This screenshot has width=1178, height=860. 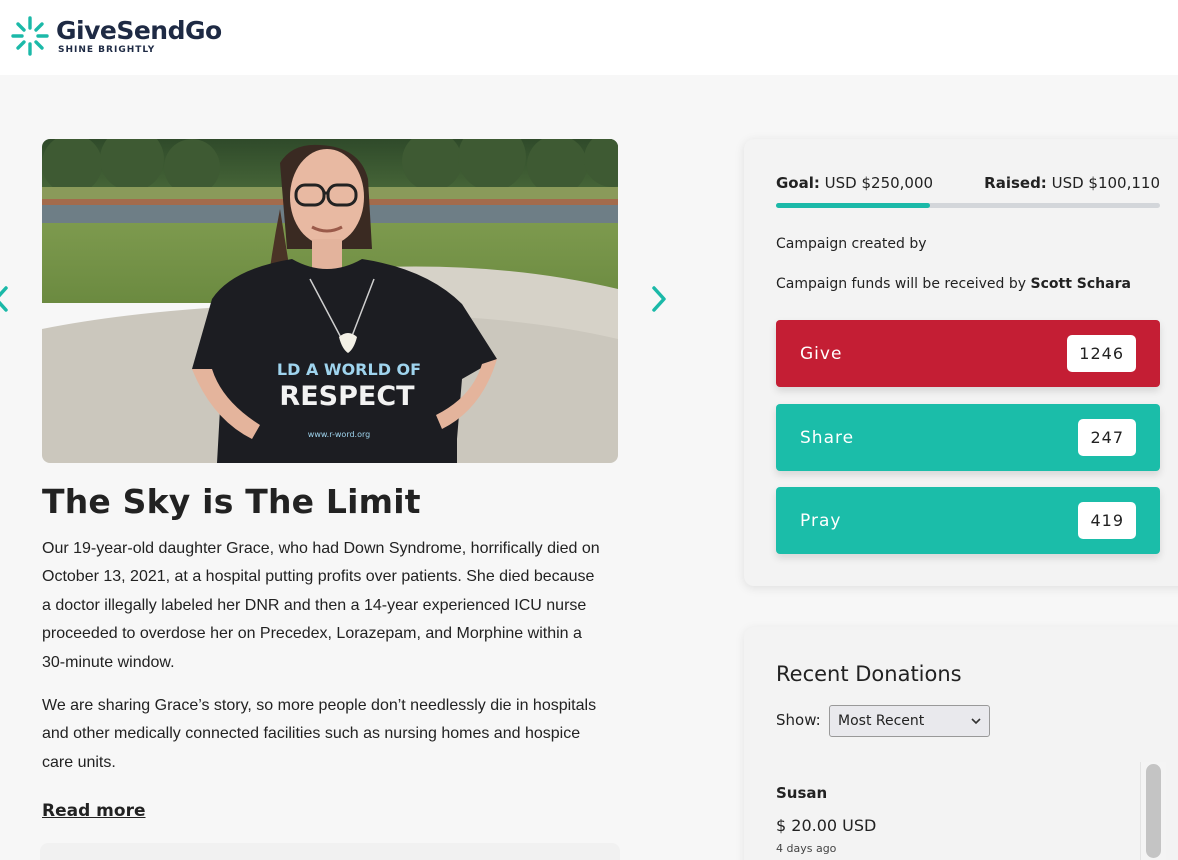 What do you see at coordinates (826, 825) in the screenshot?
I see `donation-amount: $ 20.00 USD` at bounding box center [826, 825].